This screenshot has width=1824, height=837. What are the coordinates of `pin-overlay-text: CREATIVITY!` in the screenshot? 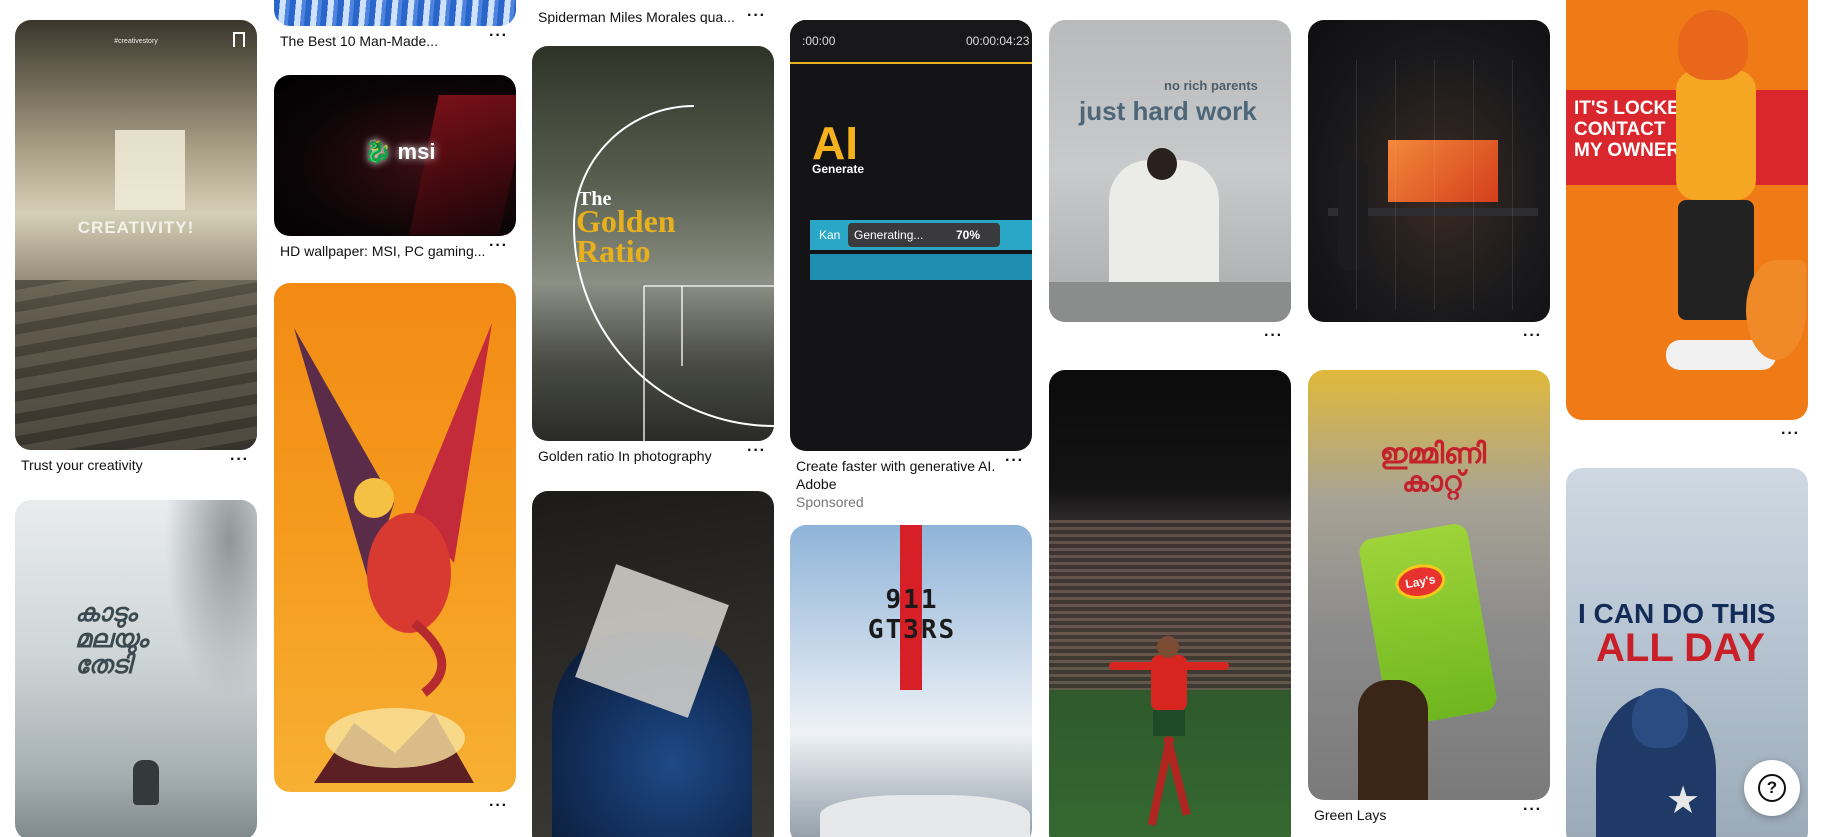 It's located at (136, 227).